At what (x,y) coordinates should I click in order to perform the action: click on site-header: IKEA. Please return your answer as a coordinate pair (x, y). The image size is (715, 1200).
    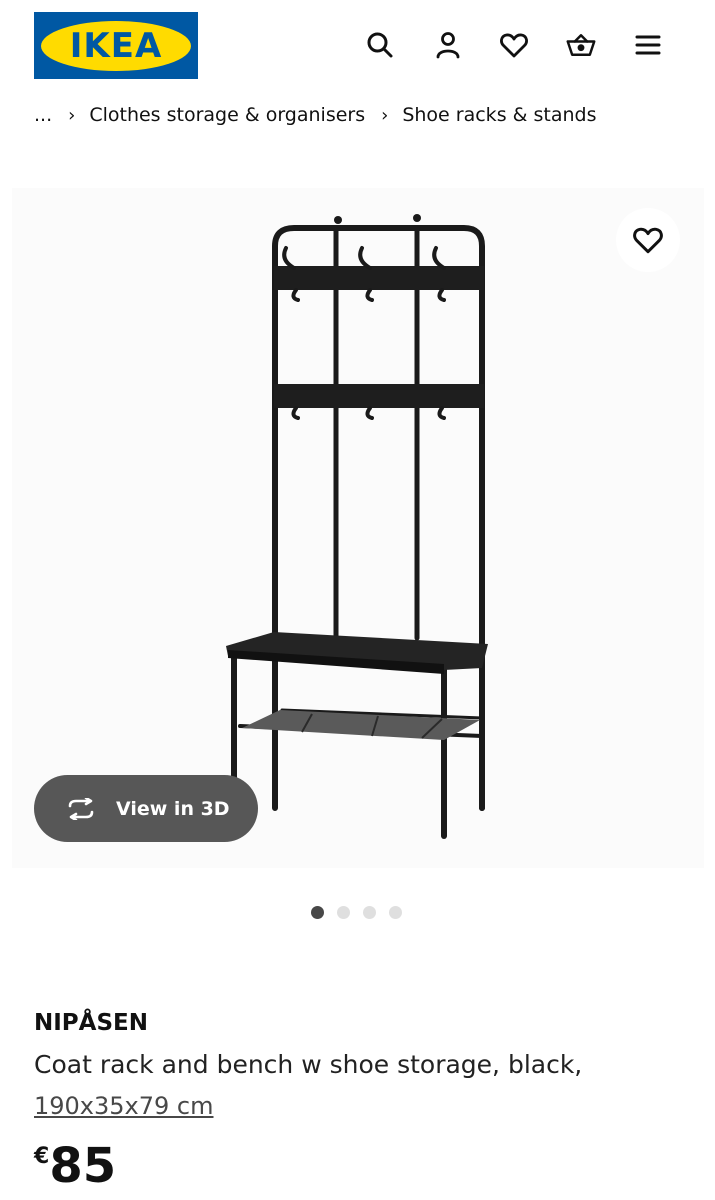
    Looking at the image, I should click on (357, 47).